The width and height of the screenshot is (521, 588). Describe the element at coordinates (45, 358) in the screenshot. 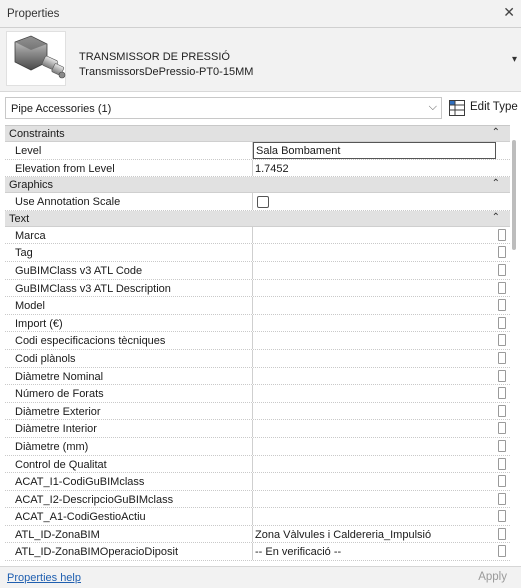

I see `property-name: Codi plànols` at that location.